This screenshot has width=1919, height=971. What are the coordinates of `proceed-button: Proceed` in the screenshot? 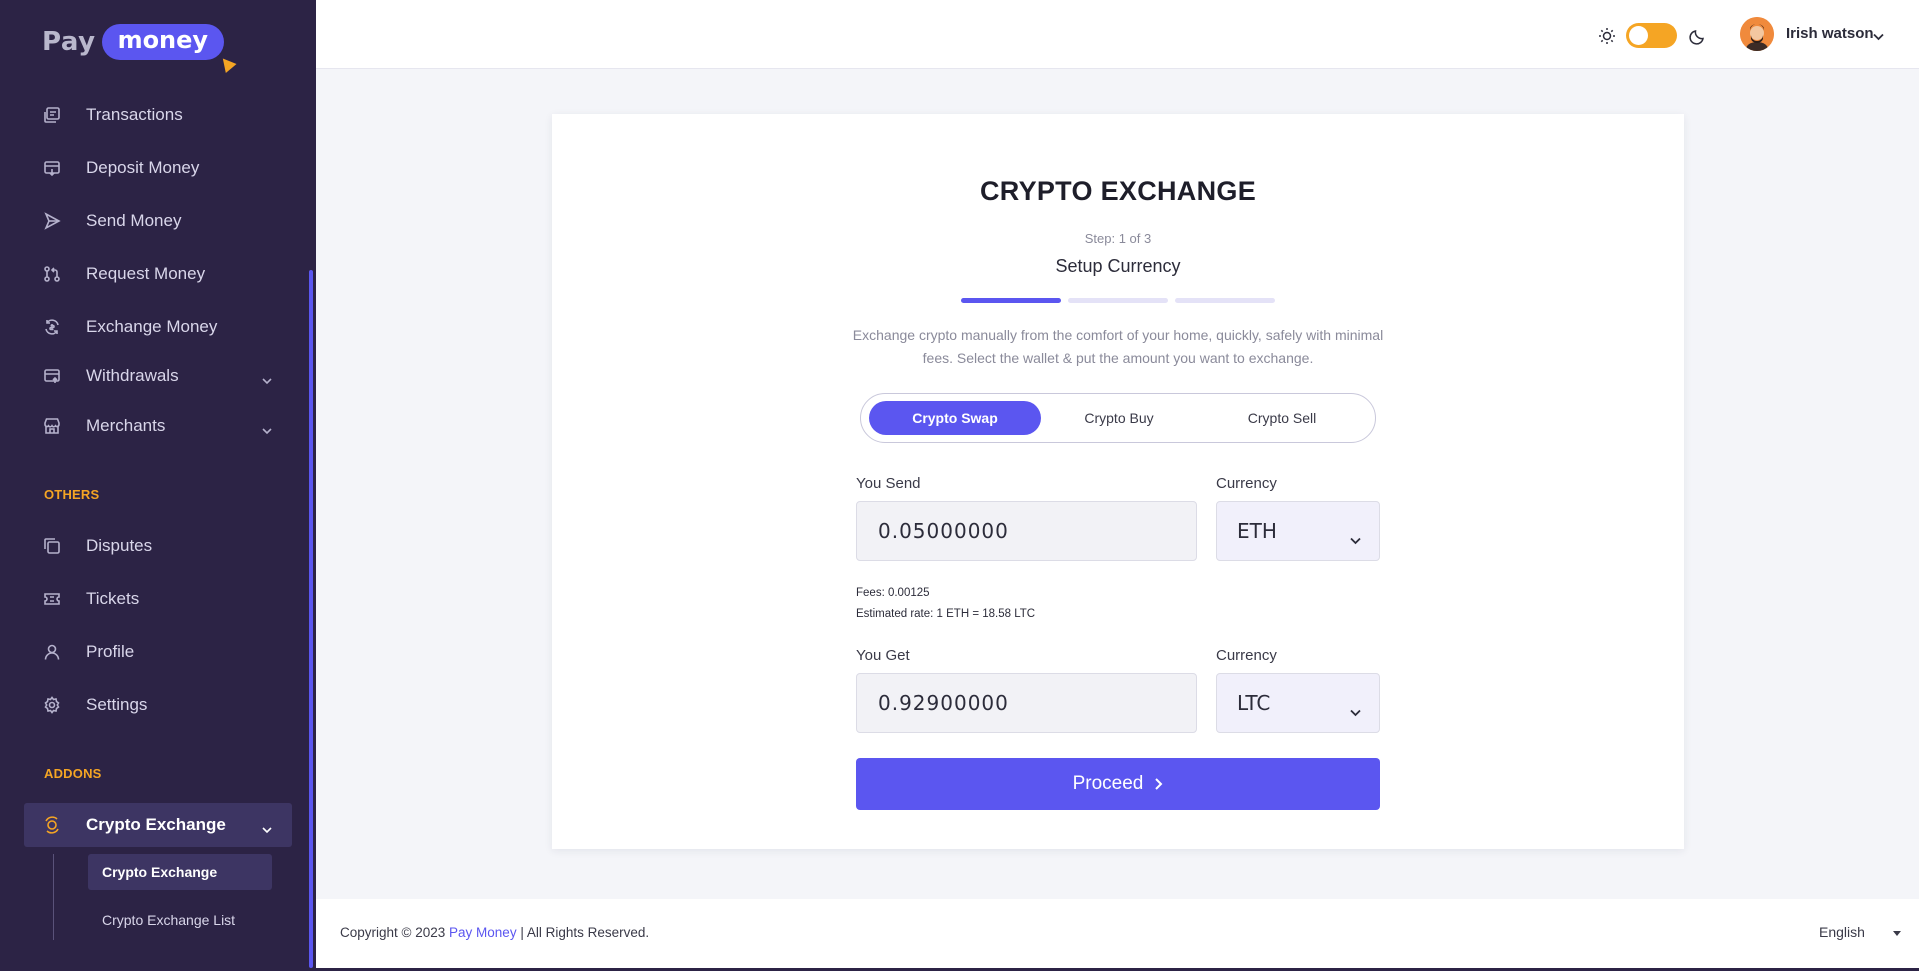 It's located at (1118, 784).